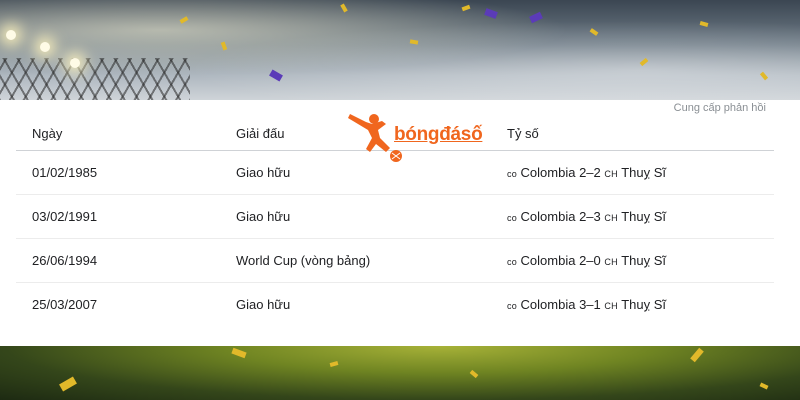  What do you see at coordinates (438, 134) in the screenshot?
I see `logo-text: bóngđásố` at bounding box center [438, 134].